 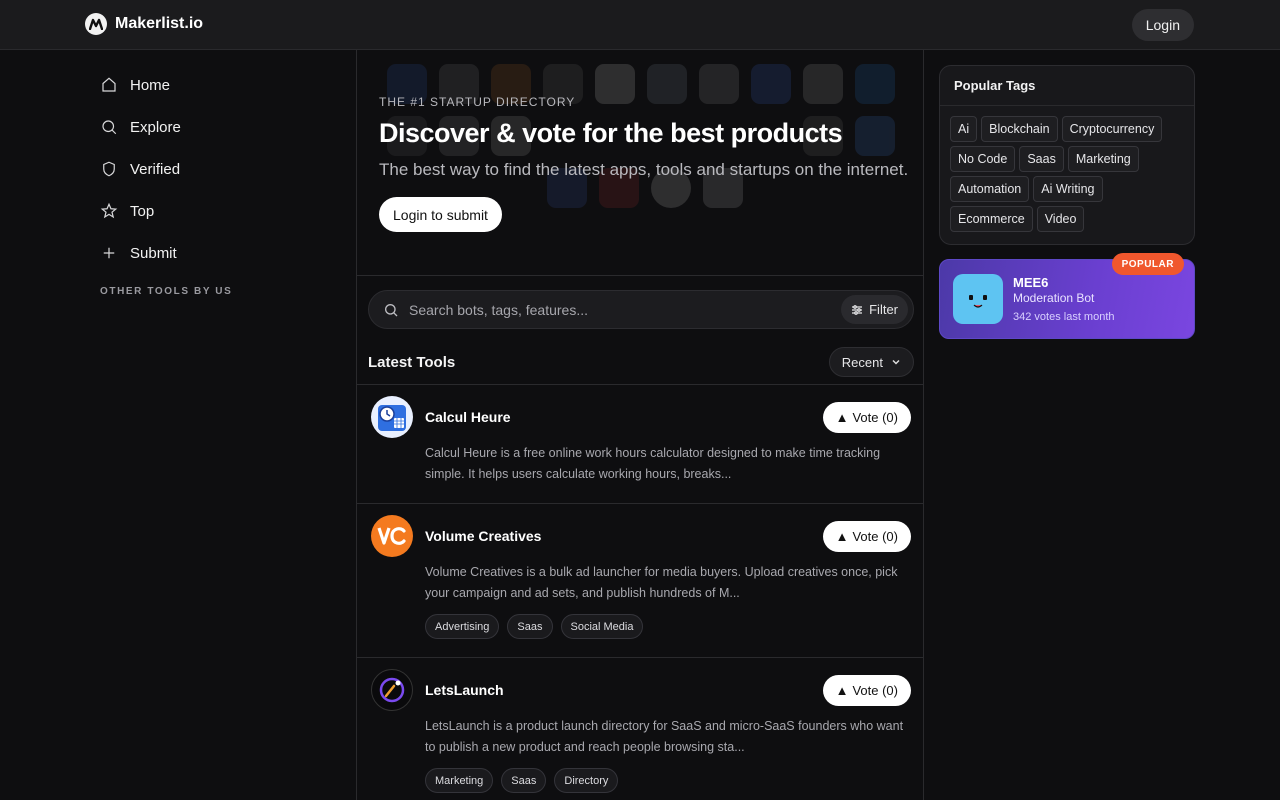 What do you see at coordinates (220, 127) in the screenshot?
I see `sidebar-item-explore: Explore` at bounding box center [220, 127].